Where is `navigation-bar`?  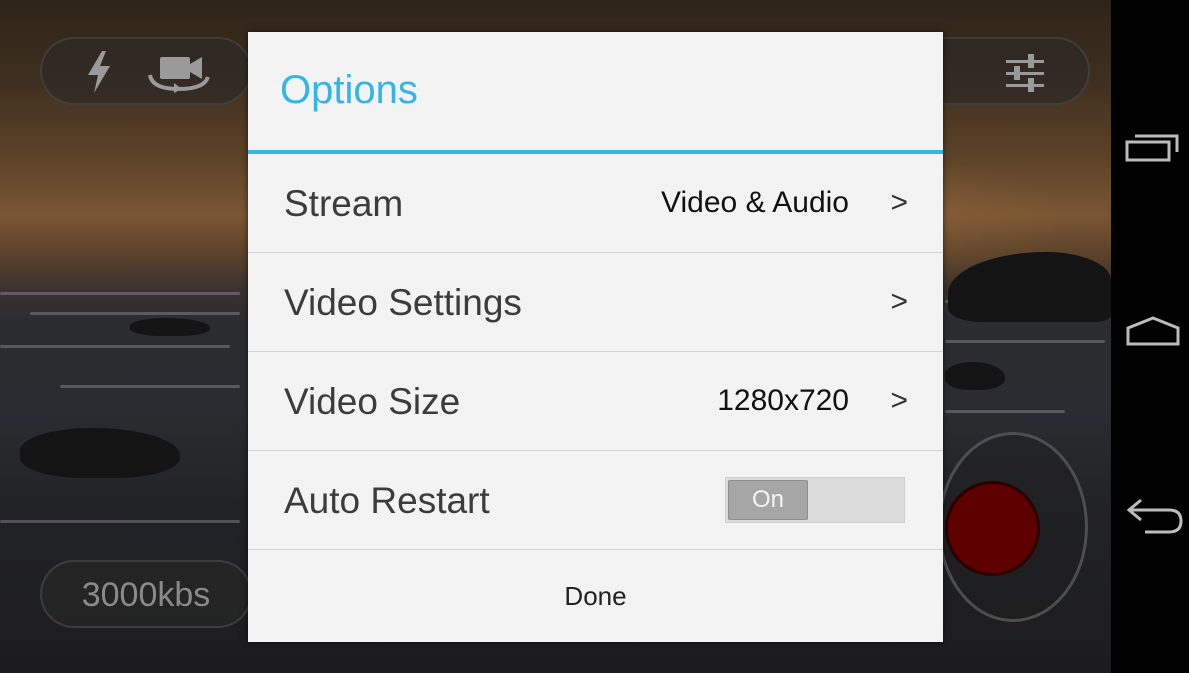
navigation-bar is located at coordinates (1150, 336).